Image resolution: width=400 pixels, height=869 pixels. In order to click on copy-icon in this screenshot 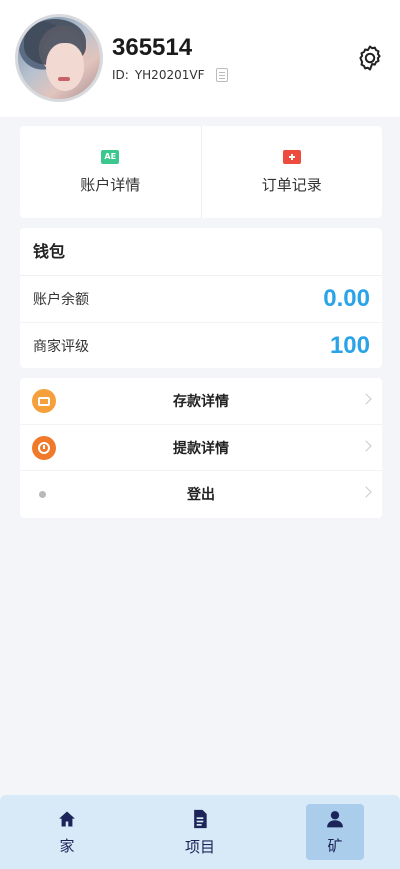, I will do `click(222, 75)`.